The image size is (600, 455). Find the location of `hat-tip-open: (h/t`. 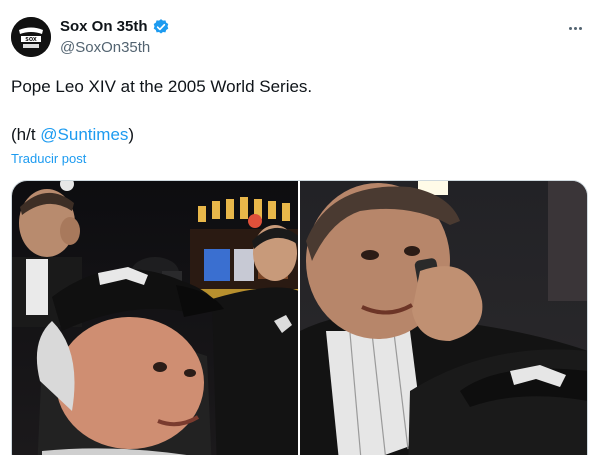

hat-tip-open: (h/t is located at coordinates (26, 134).